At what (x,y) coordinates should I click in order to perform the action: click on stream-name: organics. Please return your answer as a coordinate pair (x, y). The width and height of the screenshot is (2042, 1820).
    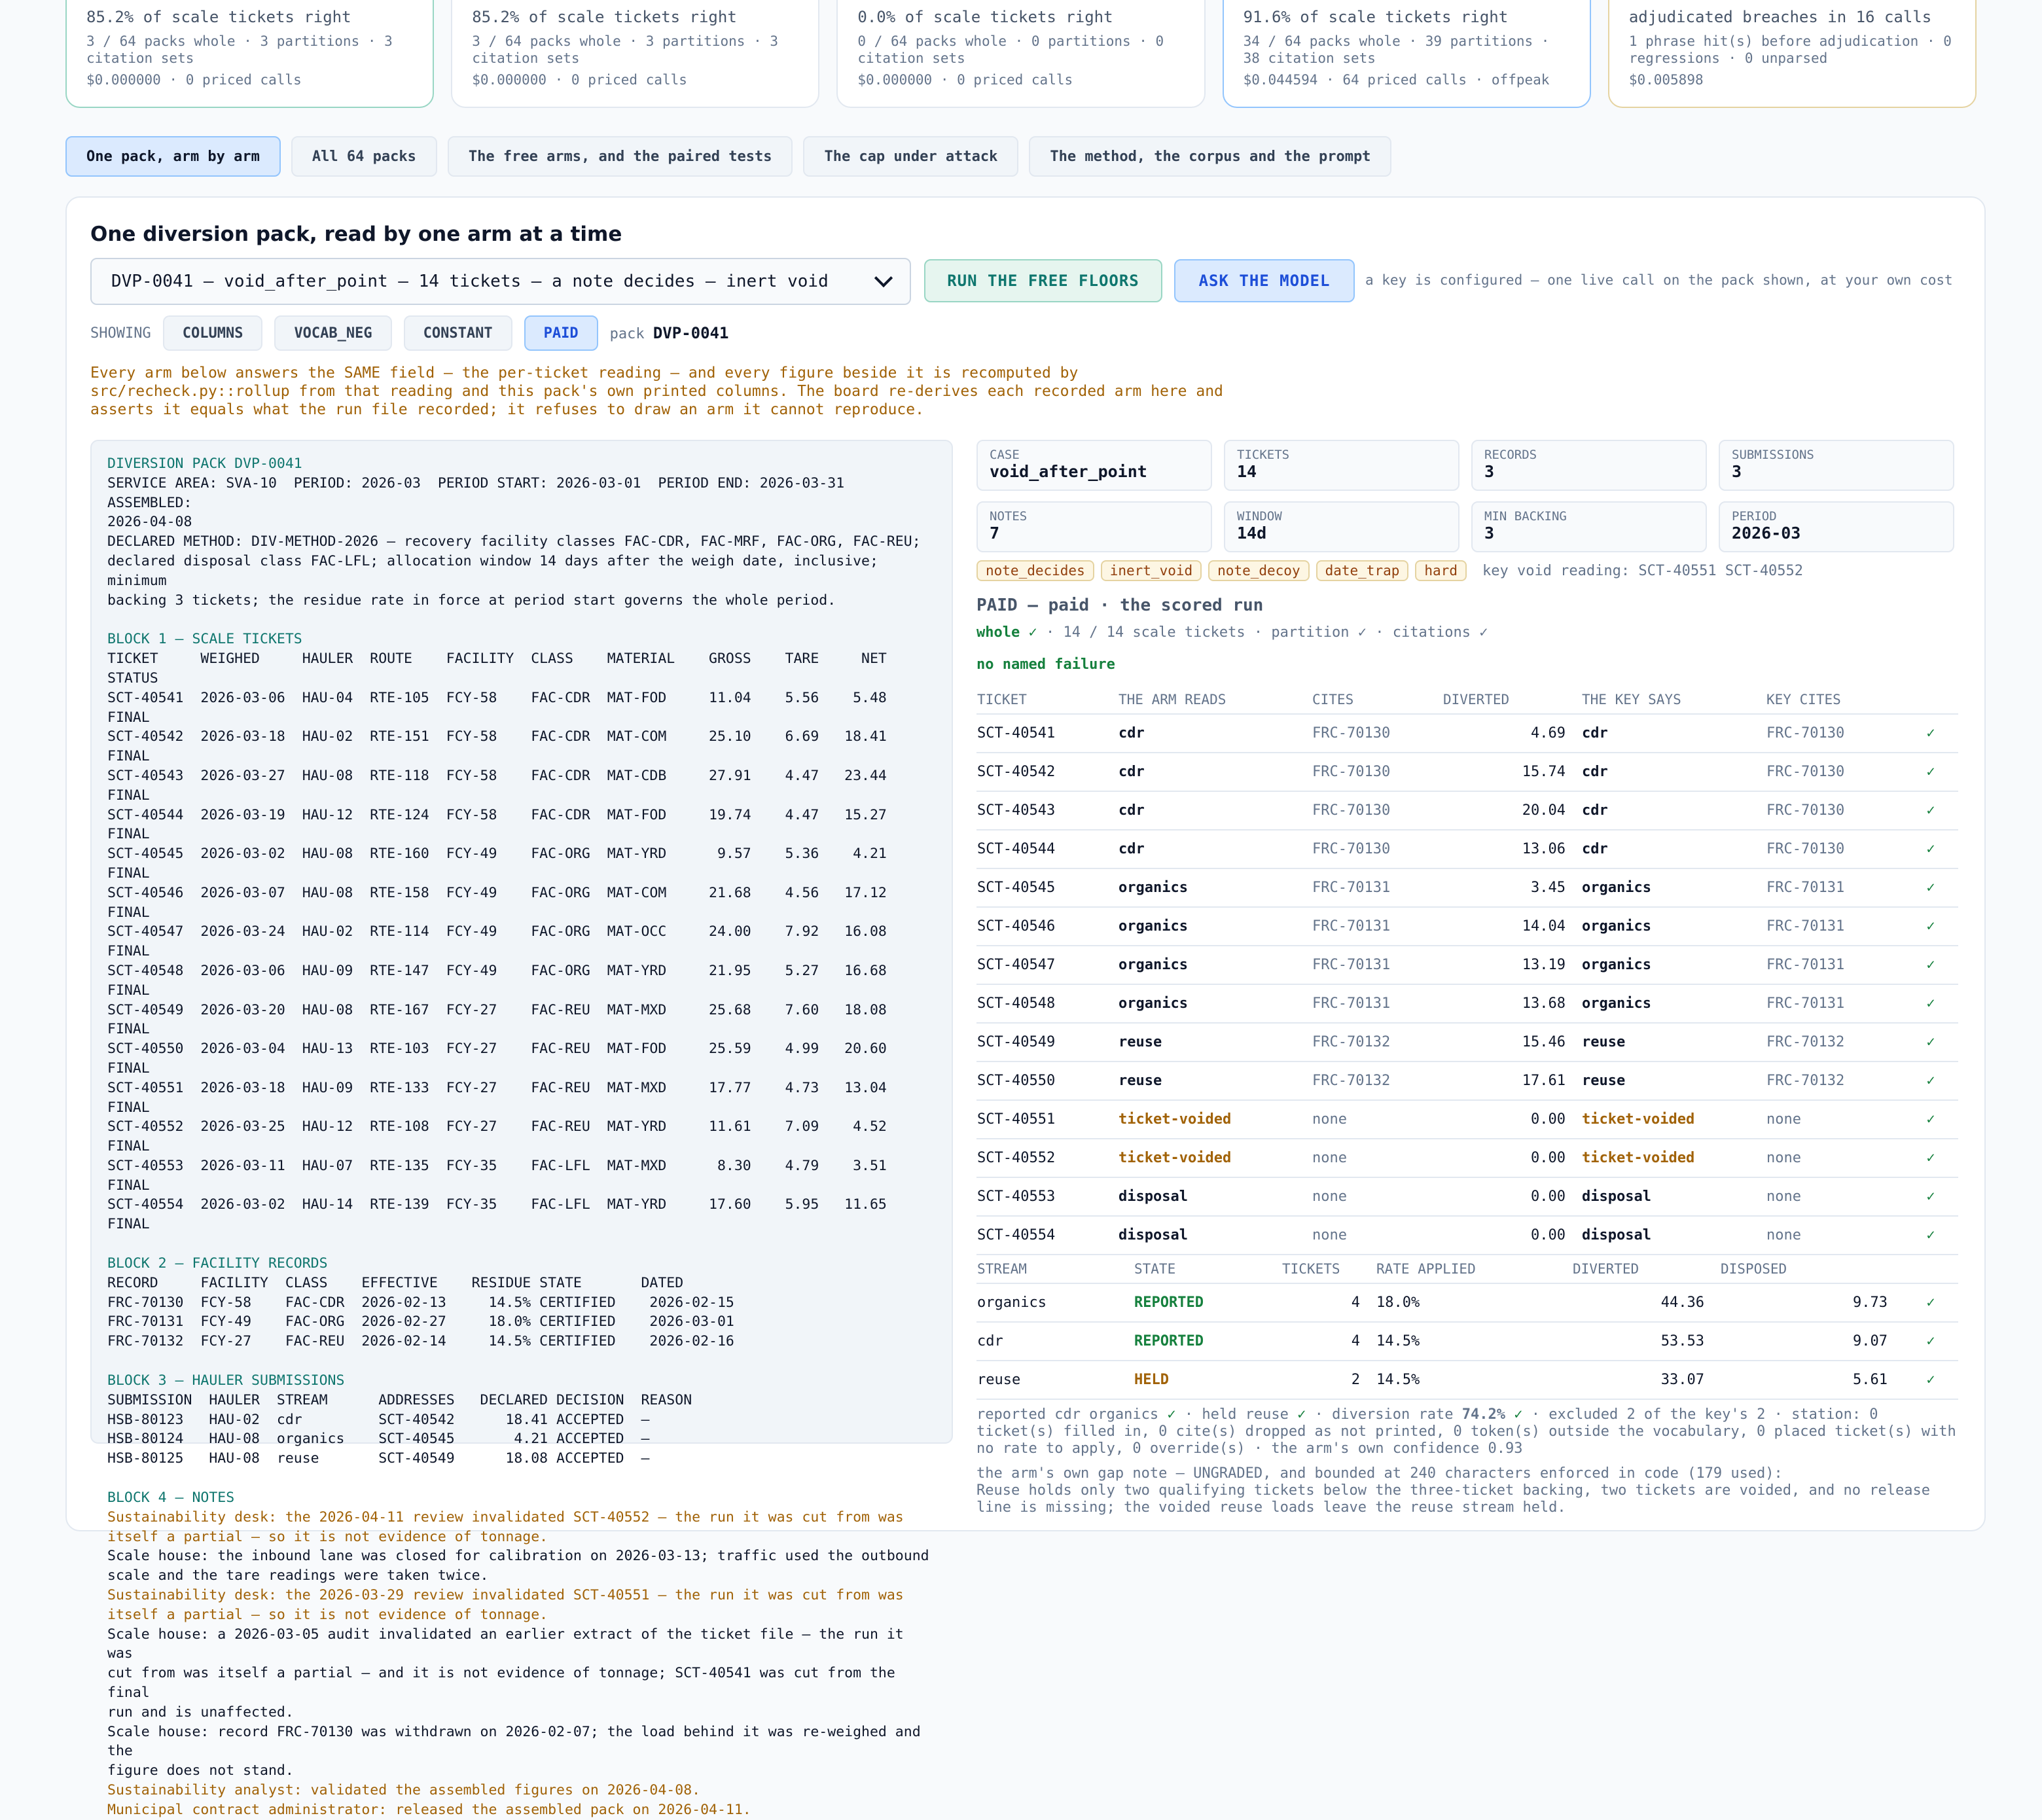
    Looking at the image, I should click on (1055, 1303).